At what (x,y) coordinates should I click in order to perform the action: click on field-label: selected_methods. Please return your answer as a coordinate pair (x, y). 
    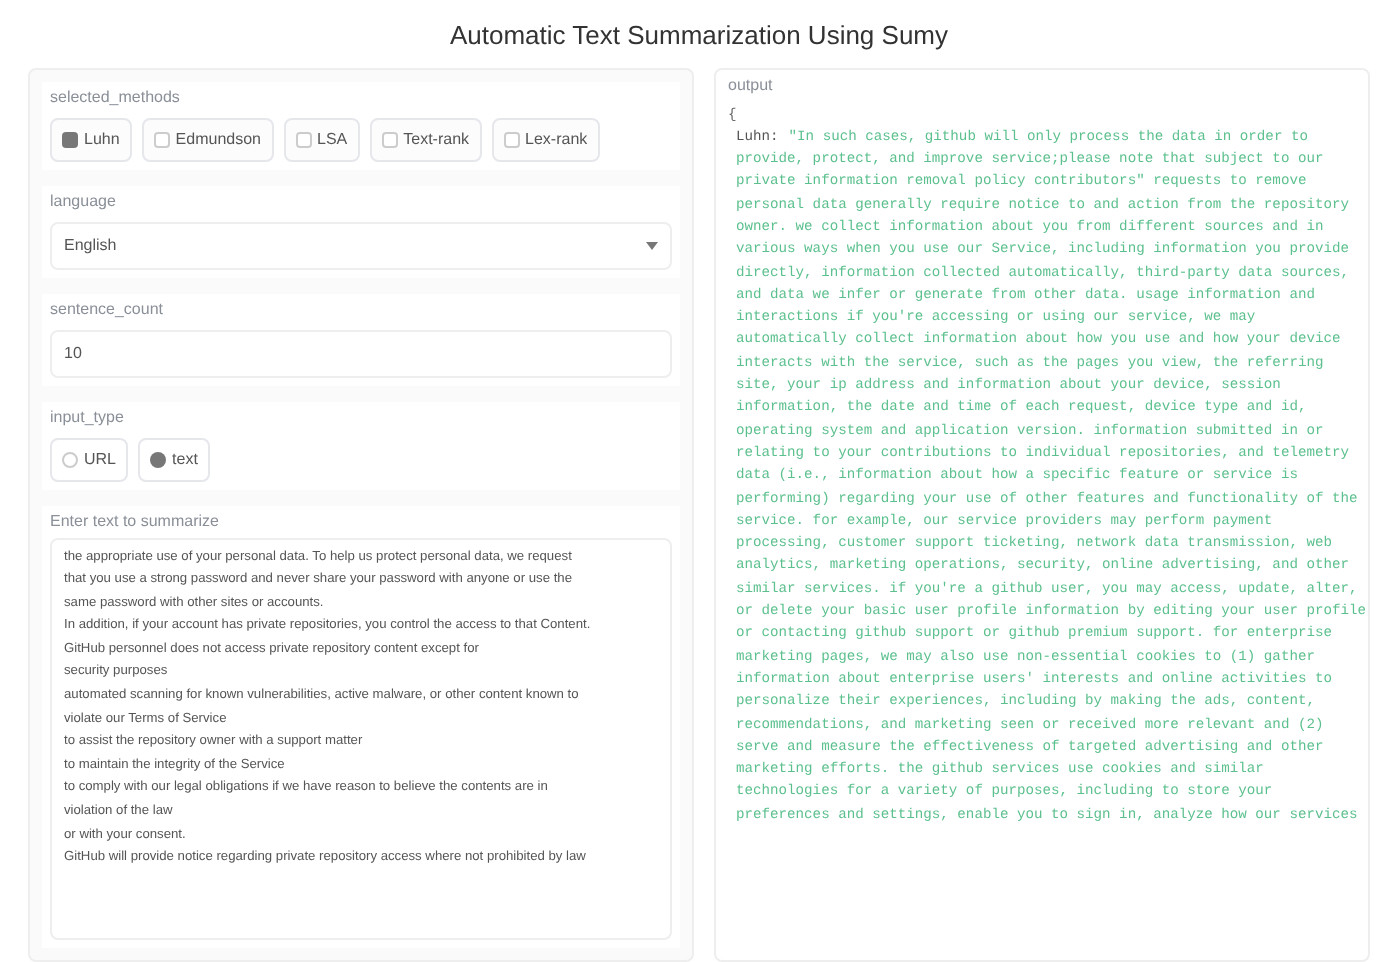
    Looking at the image, I should click on (116, 97).